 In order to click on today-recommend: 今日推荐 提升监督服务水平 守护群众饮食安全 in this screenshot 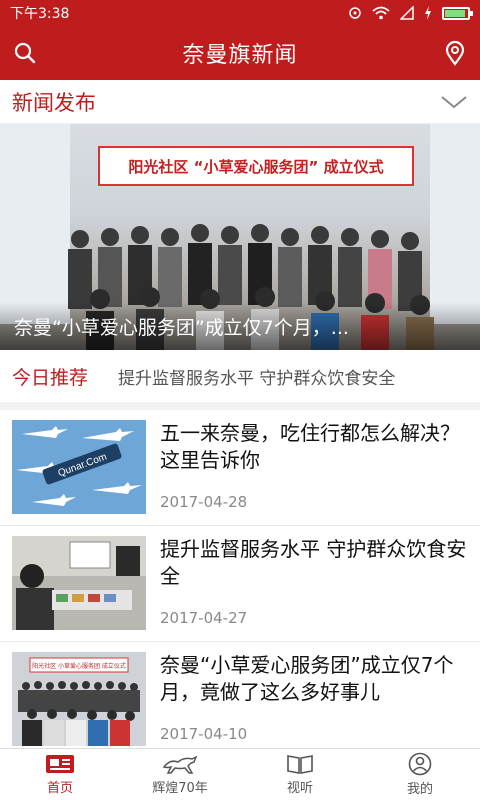, I will do `click(240, 380)`.